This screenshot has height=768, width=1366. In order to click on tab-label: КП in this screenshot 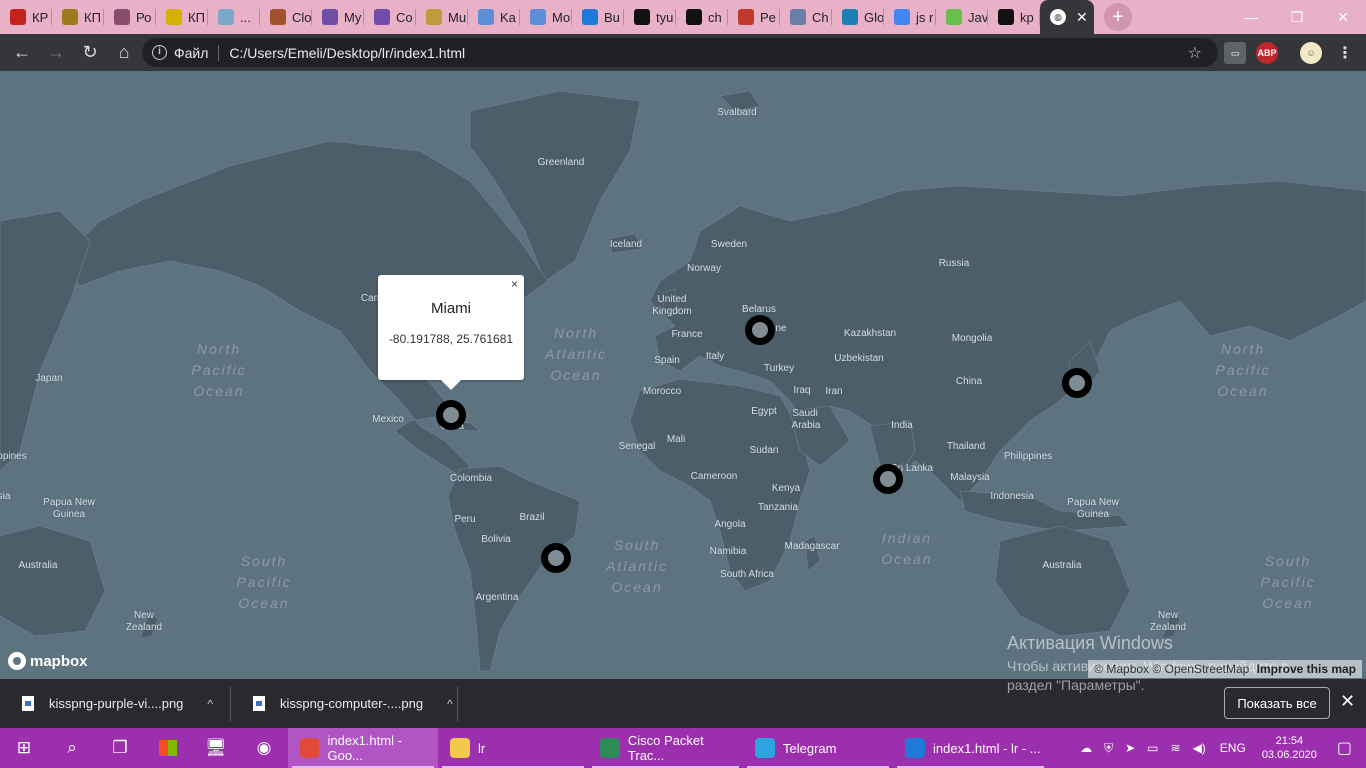, I will do `click(196, 17)`.